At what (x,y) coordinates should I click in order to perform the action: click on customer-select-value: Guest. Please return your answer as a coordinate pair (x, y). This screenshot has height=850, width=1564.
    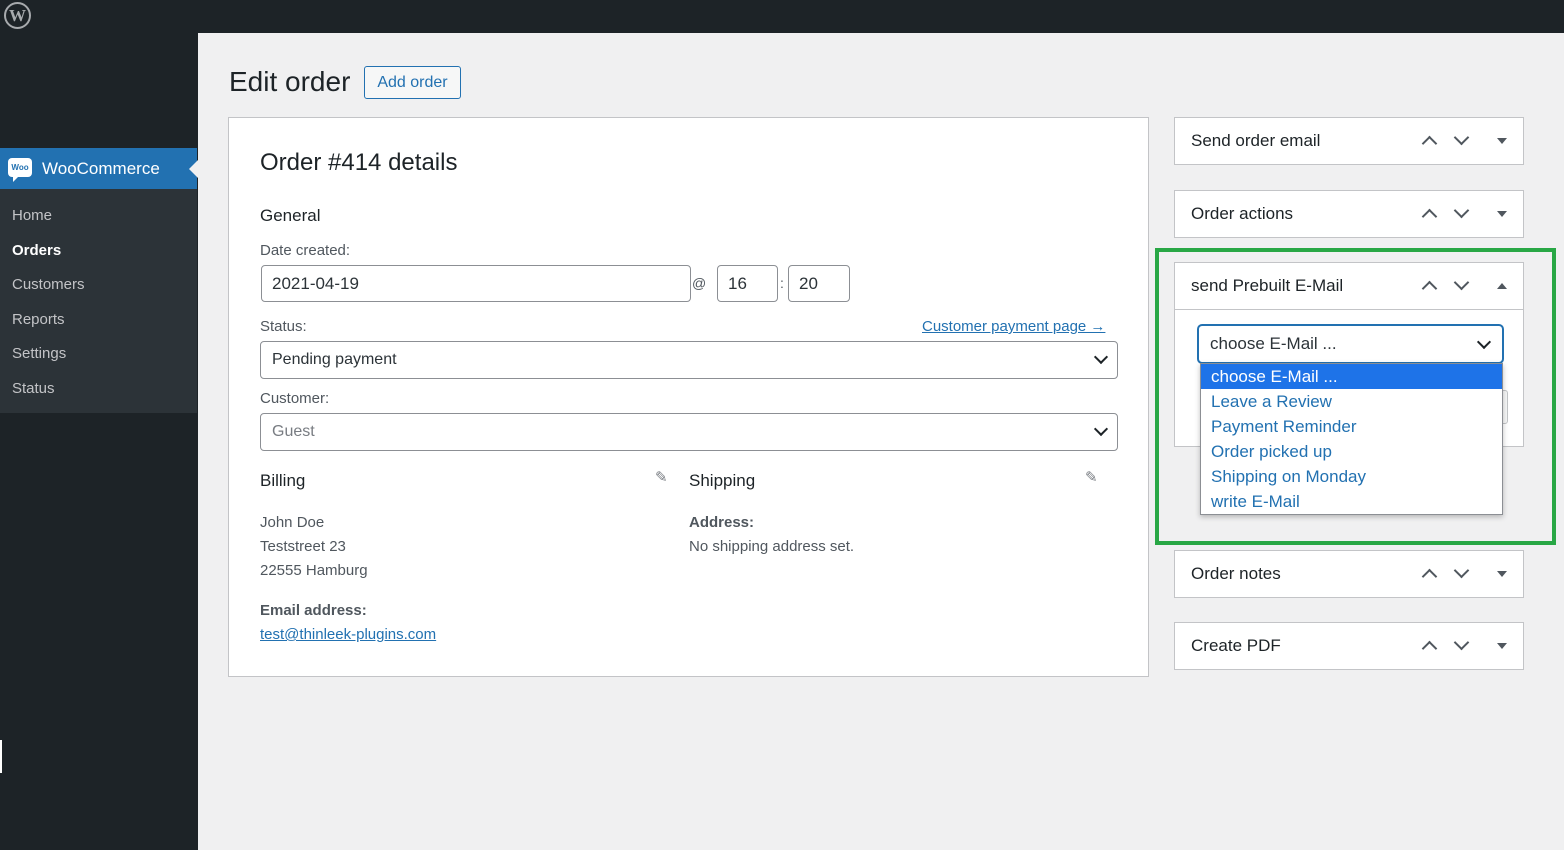
    Looking at the image, I should click on (293, 431).